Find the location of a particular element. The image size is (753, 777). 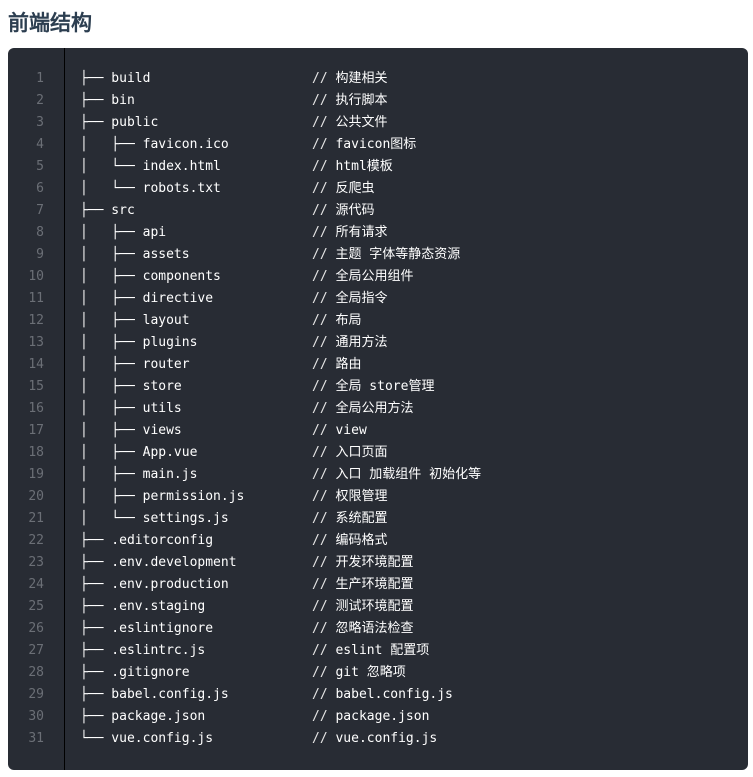

code-comment: // eslint 配置项 is located at coordinates (370, 651).